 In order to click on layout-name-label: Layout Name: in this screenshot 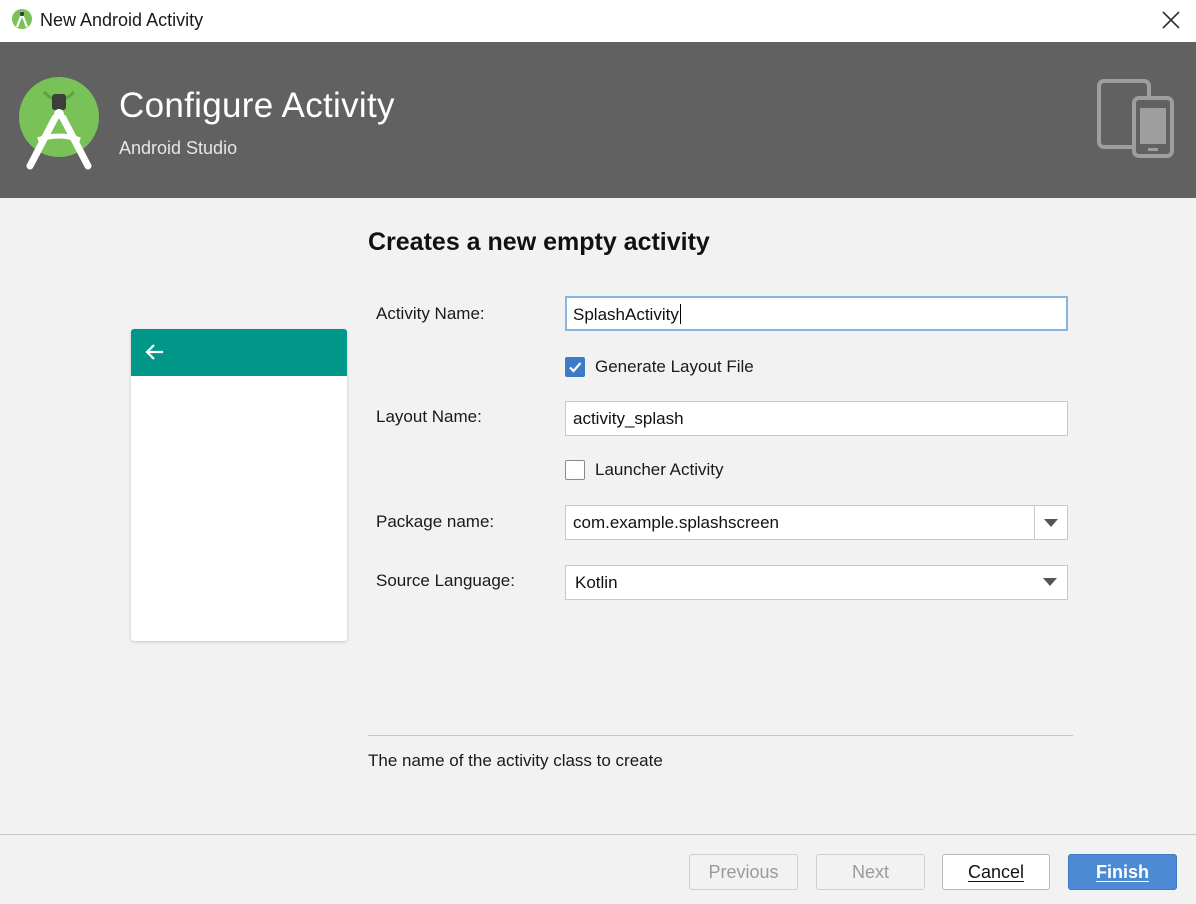, I will do `click(429, 416)`.